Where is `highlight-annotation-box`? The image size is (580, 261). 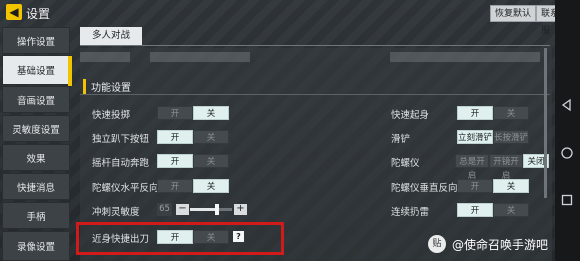
highlight-annotation-box is located at coordinates (180, 238).